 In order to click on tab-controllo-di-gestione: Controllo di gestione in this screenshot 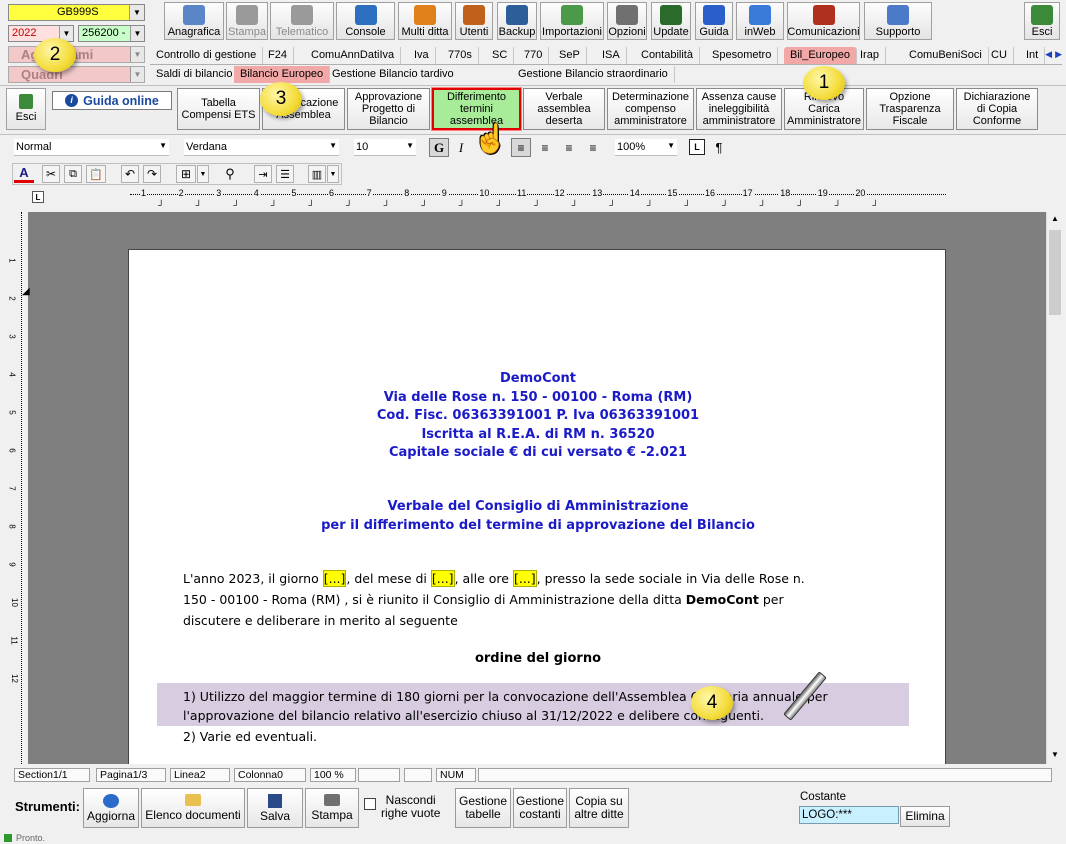, I will do `click(207, 55)`.